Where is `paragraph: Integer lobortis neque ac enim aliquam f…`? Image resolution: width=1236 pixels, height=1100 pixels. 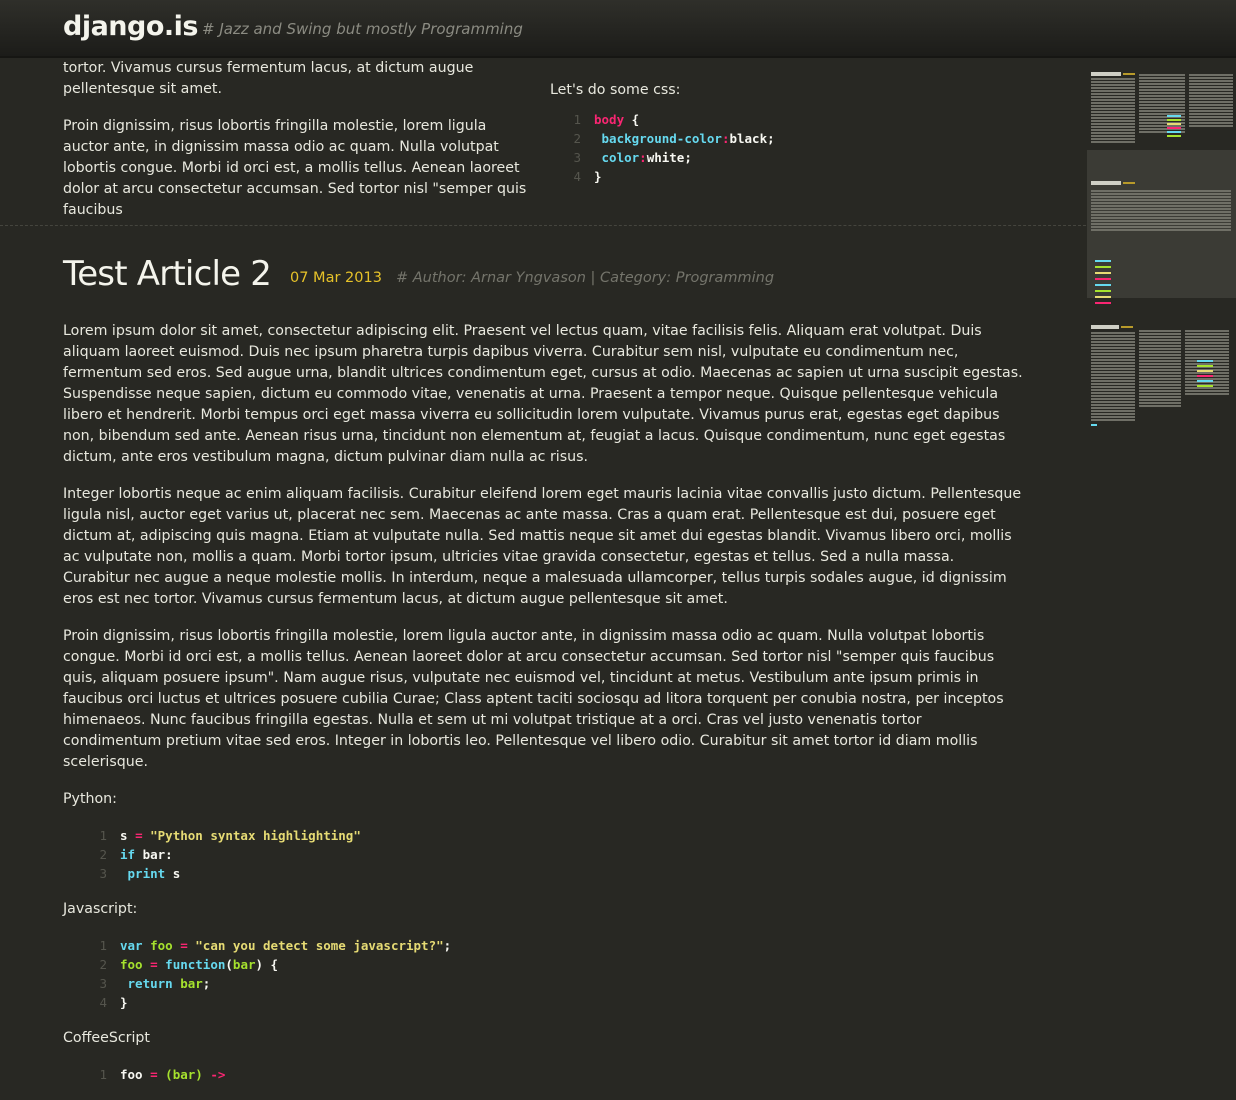 paragraph: Integer lobortis neque ac enim aliquam f… is located at coordinates (542, 546).